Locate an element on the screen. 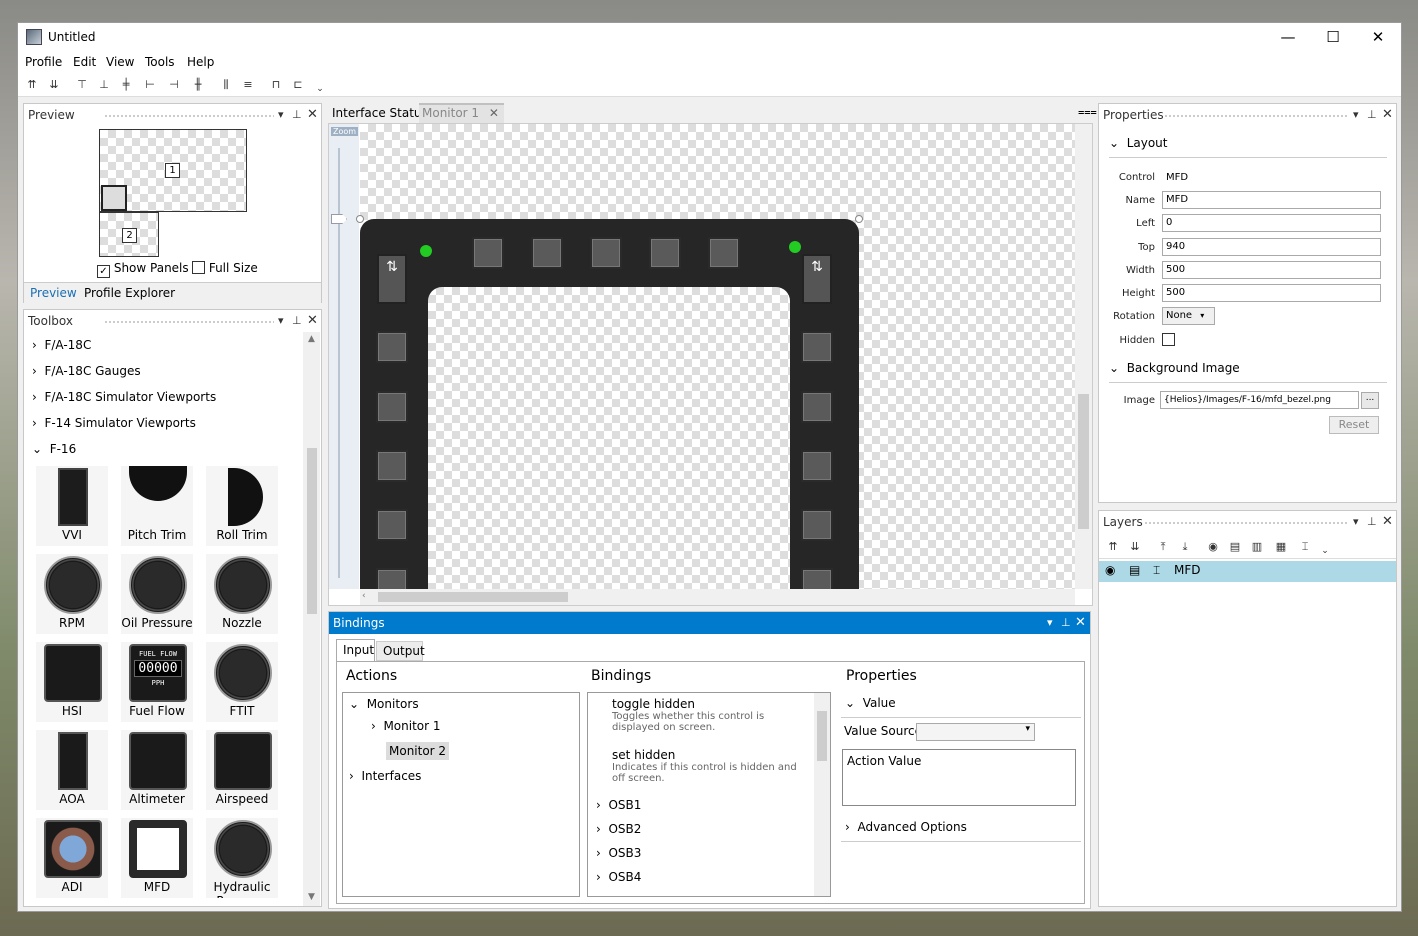 The width and height of the screenshot is (1418, 936). bindings-scrollbar is located at coordinates (822, 794).